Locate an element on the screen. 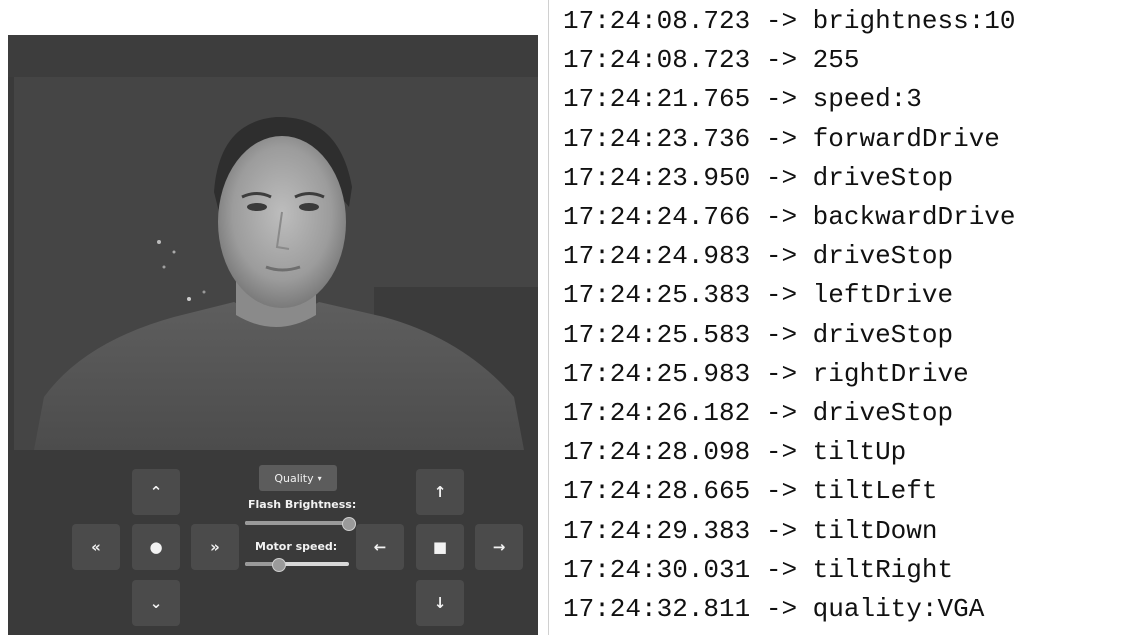 The height and width of the screenshot is (635, 1133). motor-speed-label: Motor speed: is located at coordinates (296, 546).